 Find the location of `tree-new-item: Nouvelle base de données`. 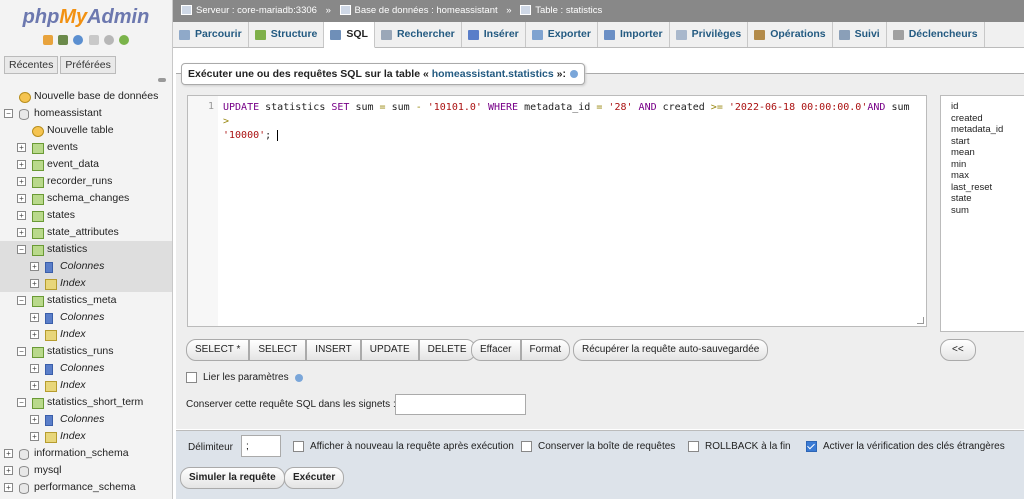

tree-new-item: Nouvelle base de données is located at coordinates (86, 96).